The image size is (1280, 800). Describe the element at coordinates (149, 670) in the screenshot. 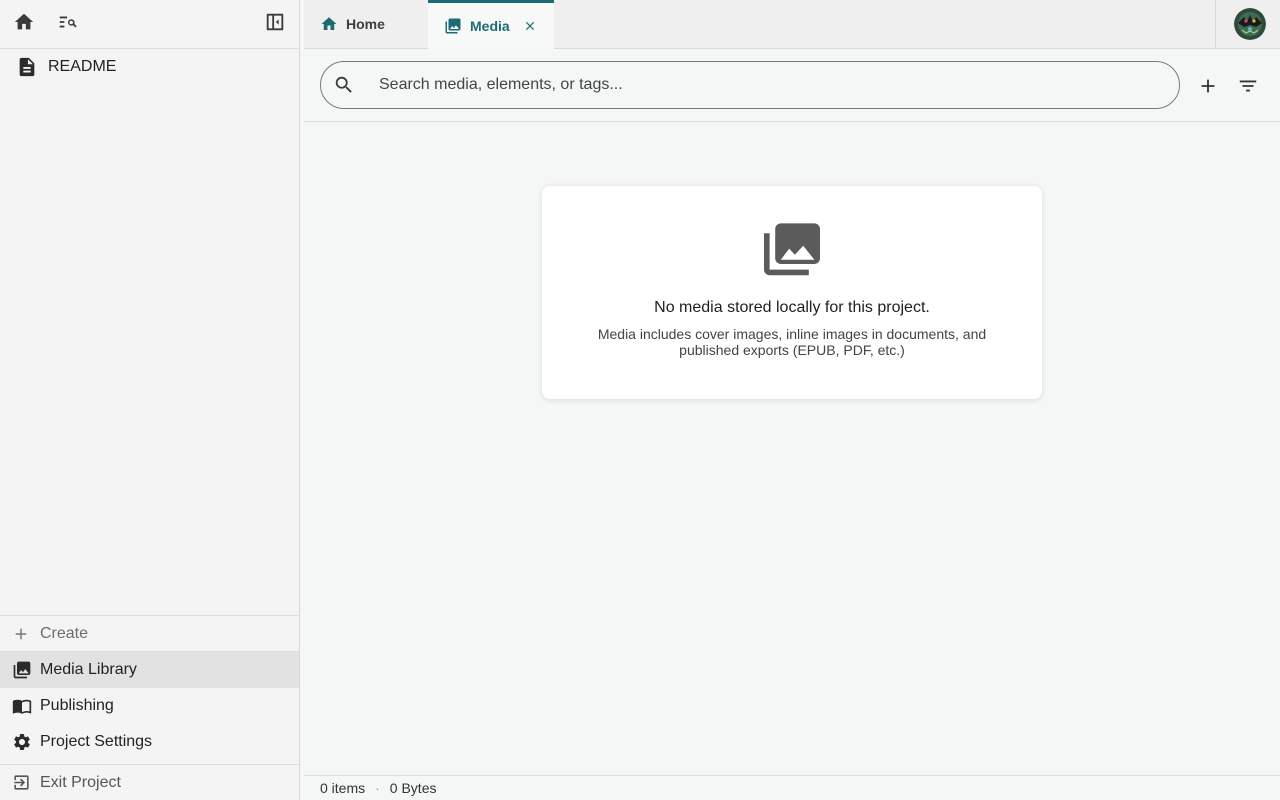

I see `nav-item-media-library: Media Library` at that location.